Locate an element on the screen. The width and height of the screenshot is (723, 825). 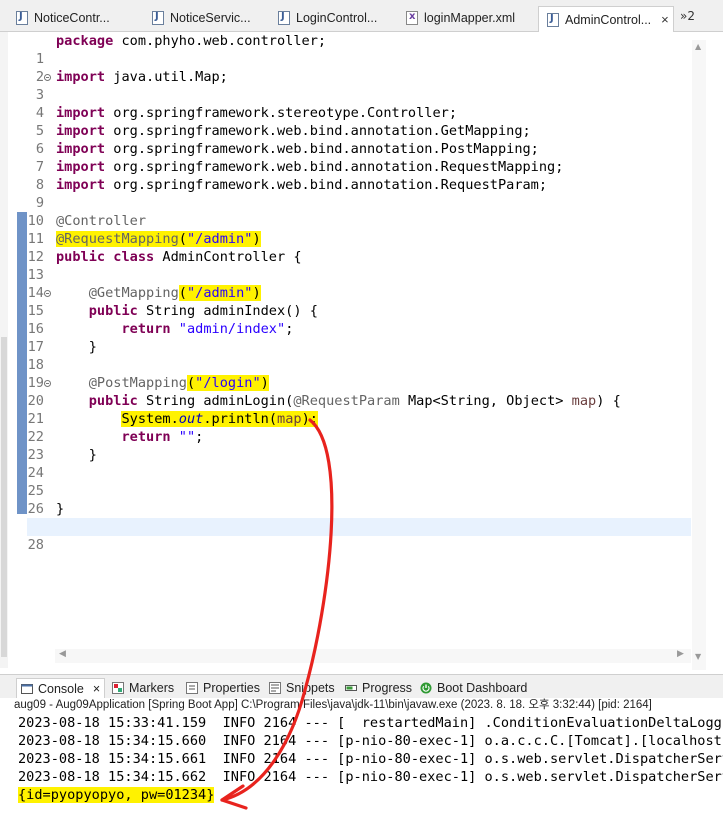
code-text: @GetMapping("/admin") is located at coordinates (174, 293).